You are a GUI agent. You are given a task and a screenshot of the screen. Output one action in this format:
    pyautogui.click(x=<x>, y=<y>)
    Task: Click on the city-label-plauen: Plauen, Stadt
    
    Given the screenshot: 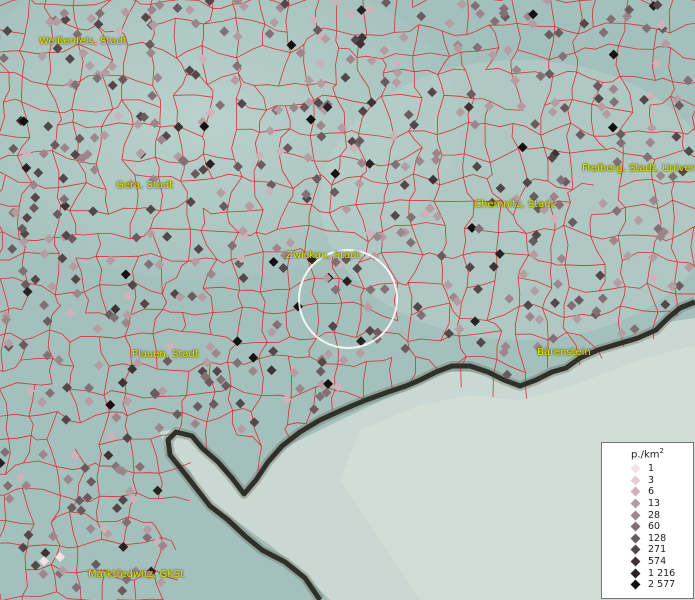 What is the action you would take?
    pyautogui.click(x=165, y=354)
    